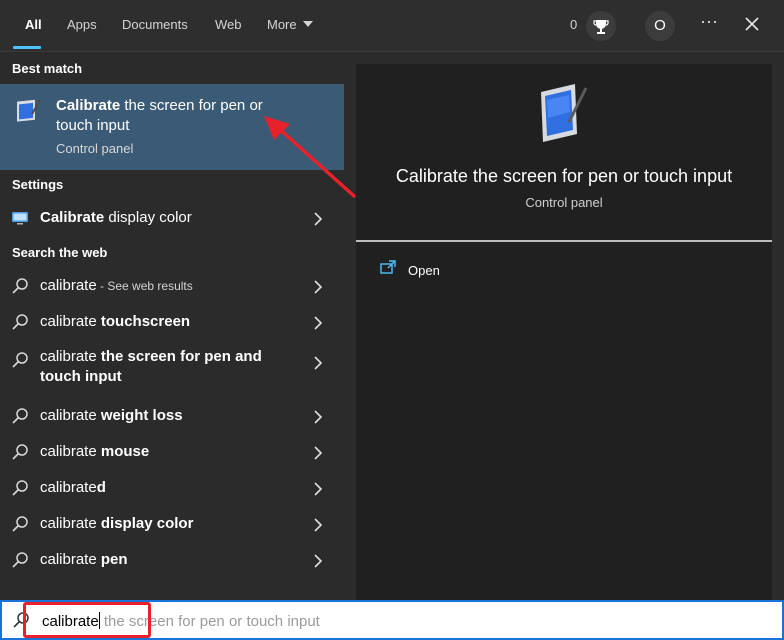  I want to click on search-web-heading: Search the web, so click(60, 252).